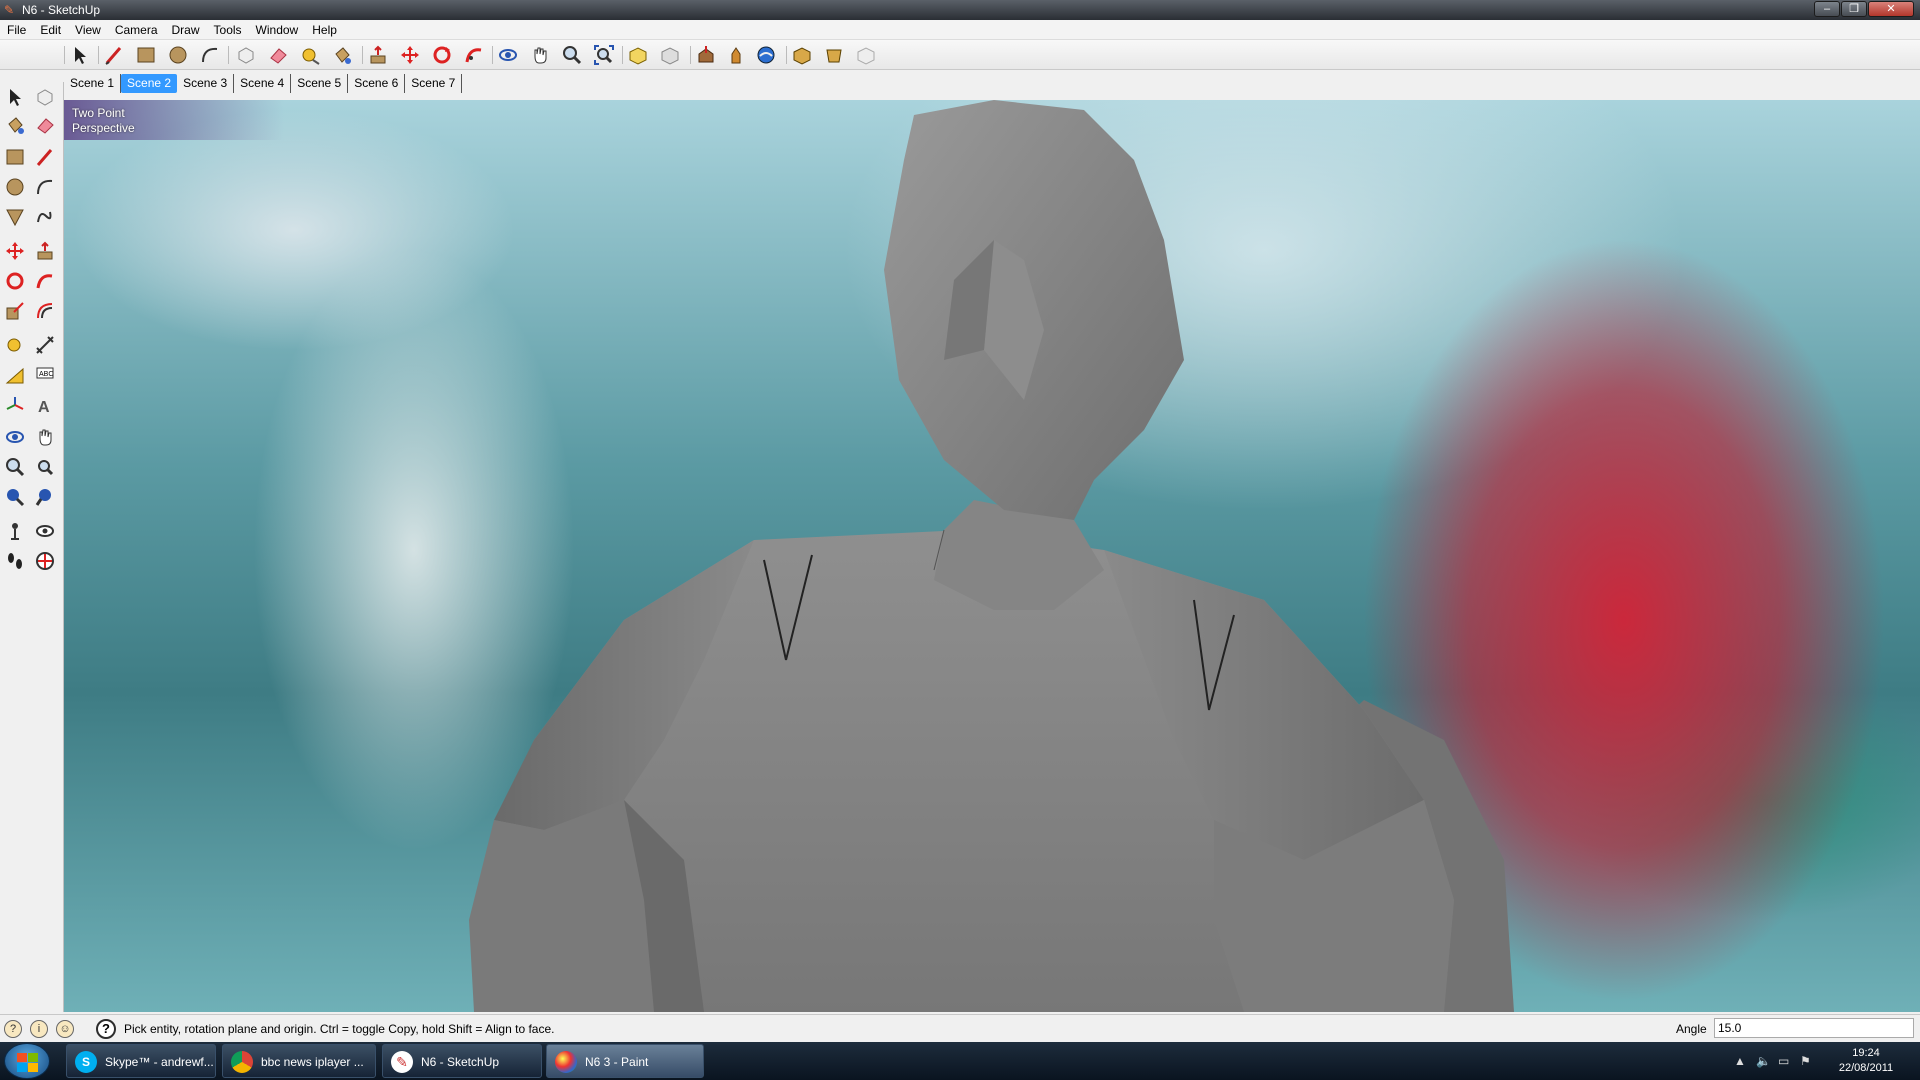  What do you see at coordinates (1805, 1061) in the screenshot?
I see `action-center-icon: ⚑` at bounding box center [1805, 1061].